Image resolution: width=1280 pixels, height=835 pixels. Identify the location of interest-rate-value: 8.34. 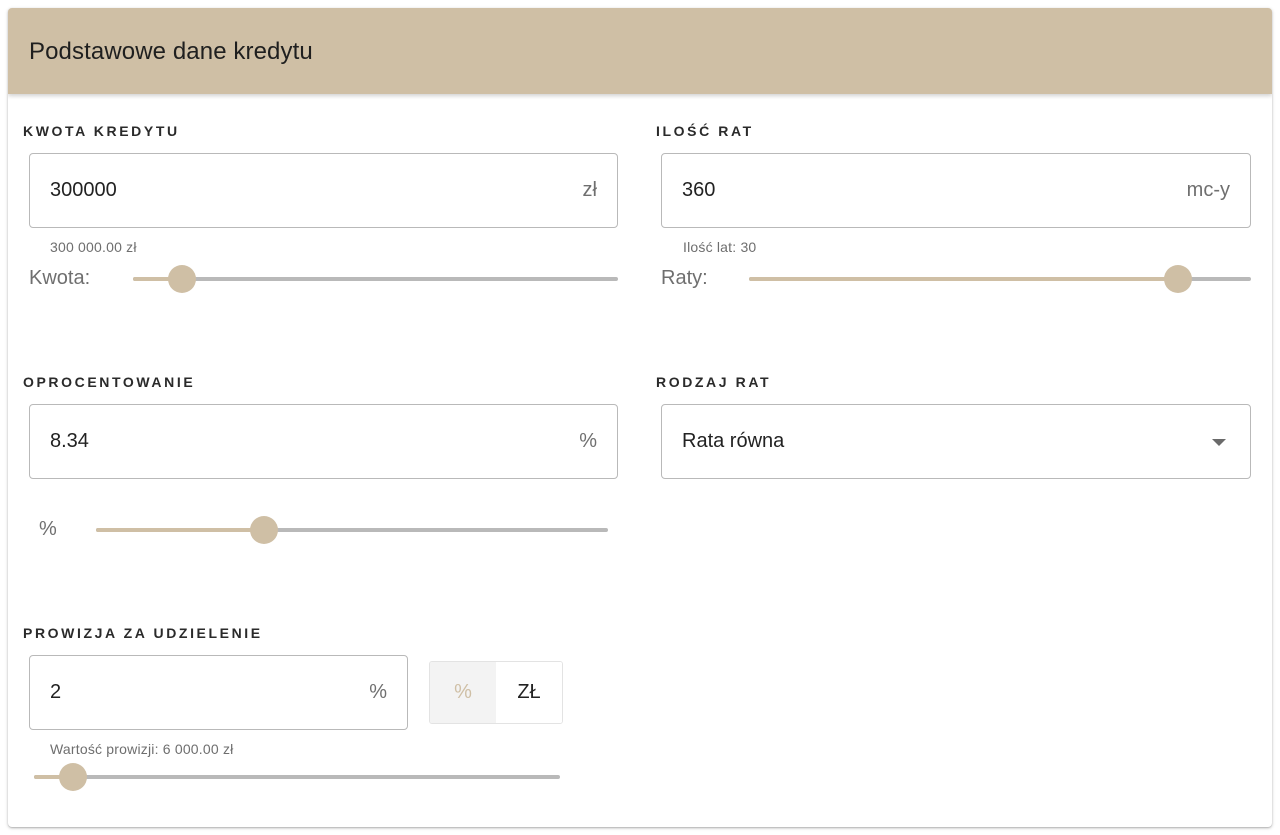
(69, 441).